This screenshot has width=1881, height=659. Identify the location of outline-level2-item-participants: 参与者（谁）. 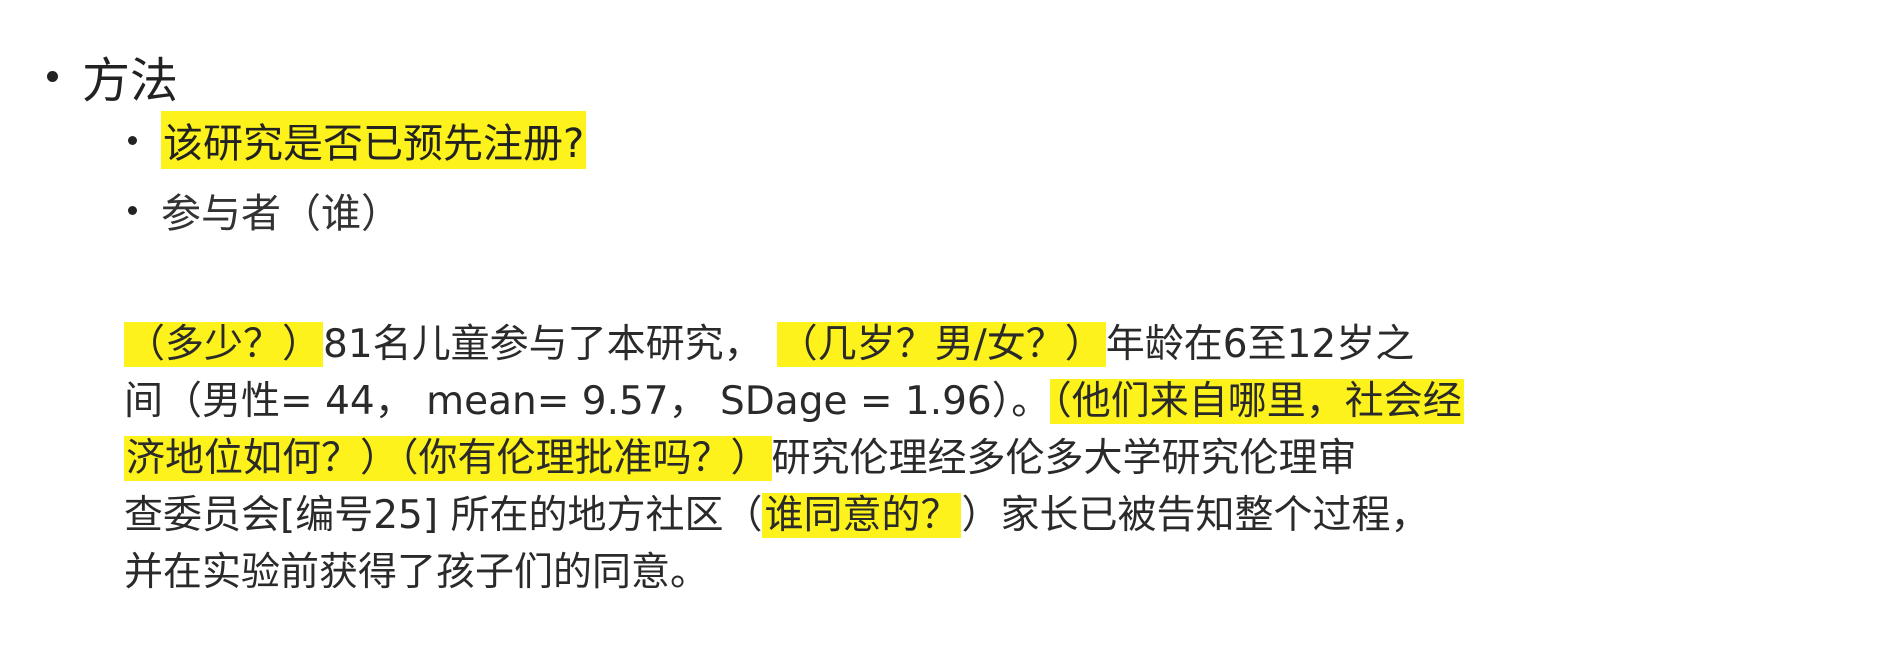
(264, 210).